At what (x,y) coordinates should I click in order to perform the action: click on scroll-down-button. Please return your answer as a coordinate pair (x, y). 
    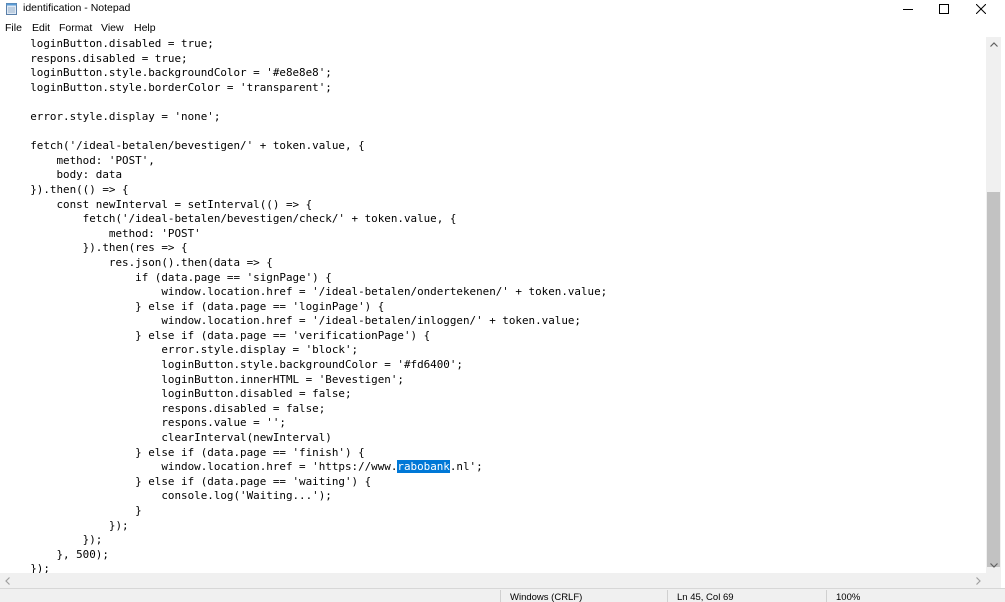
    Looking at the image, I should click on (993, 565).